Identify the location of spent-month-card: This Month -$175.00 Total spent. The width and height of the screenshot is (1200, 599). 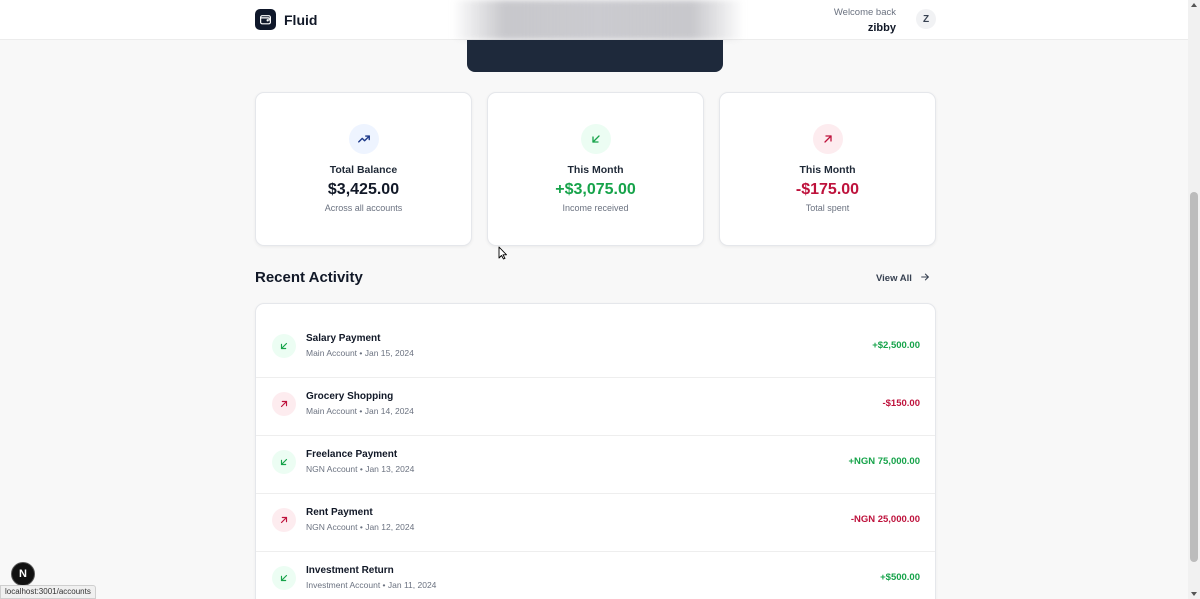
(827, 169).